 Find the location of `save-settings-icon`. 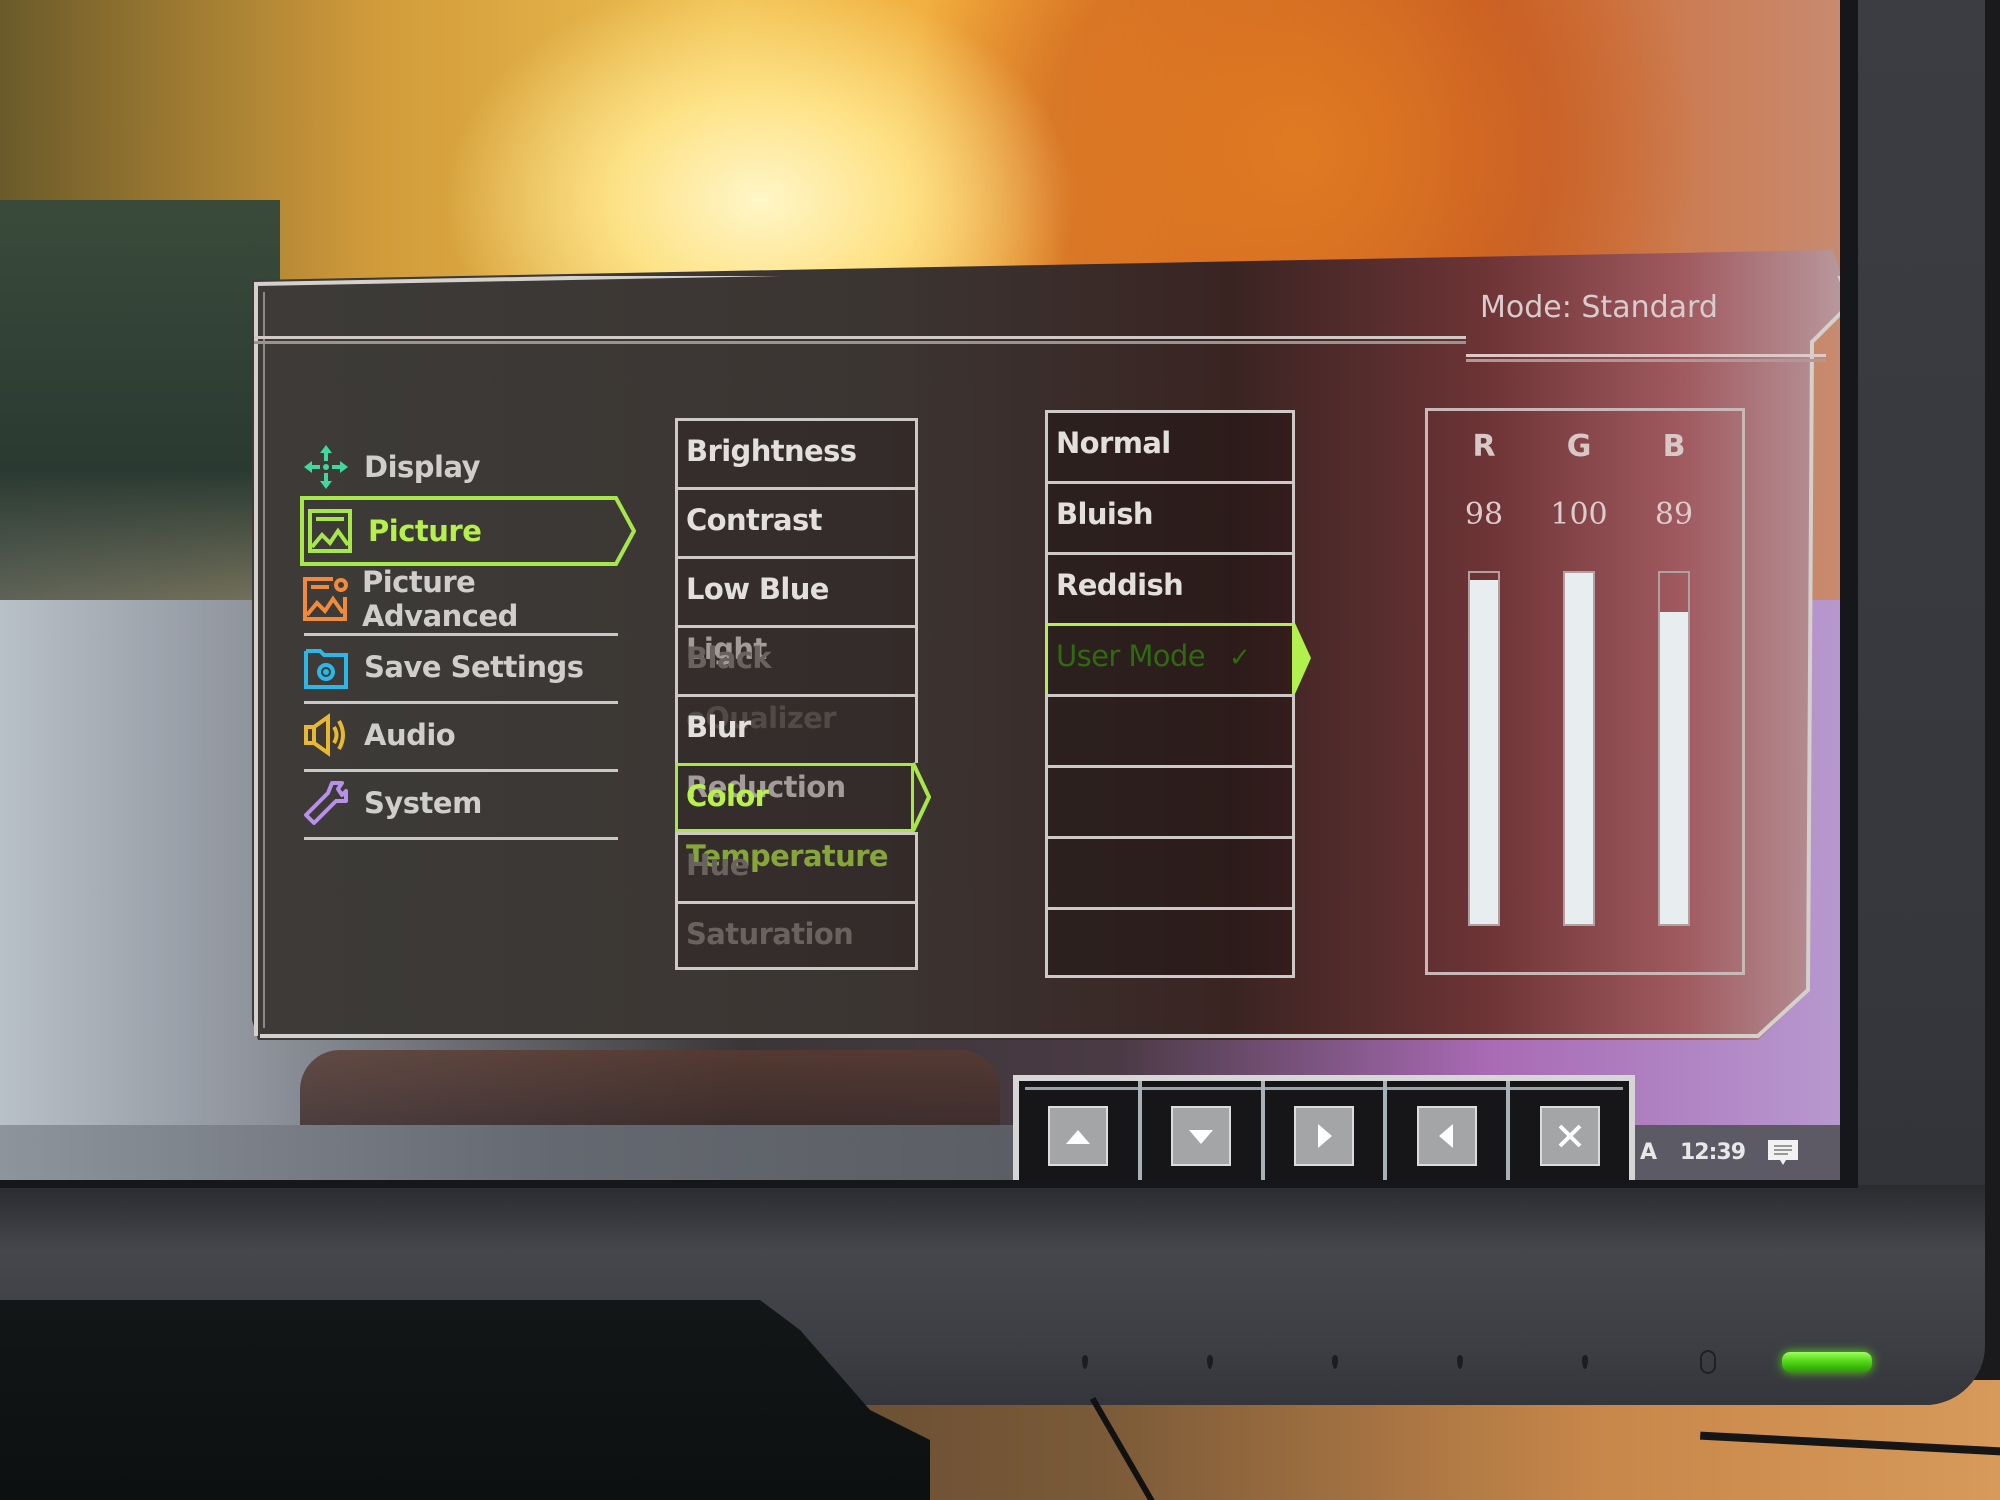

save-settings-icon is located at coordinates (326, 667).